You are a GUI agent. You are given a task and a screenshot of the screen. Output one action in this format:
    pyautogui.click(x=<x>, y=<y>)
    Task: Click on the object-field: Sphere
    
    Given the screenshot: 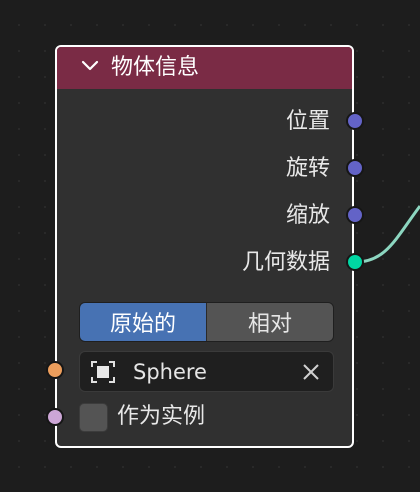 What is the action you would take?
    pyautogui.click(x=206, y=371)
    